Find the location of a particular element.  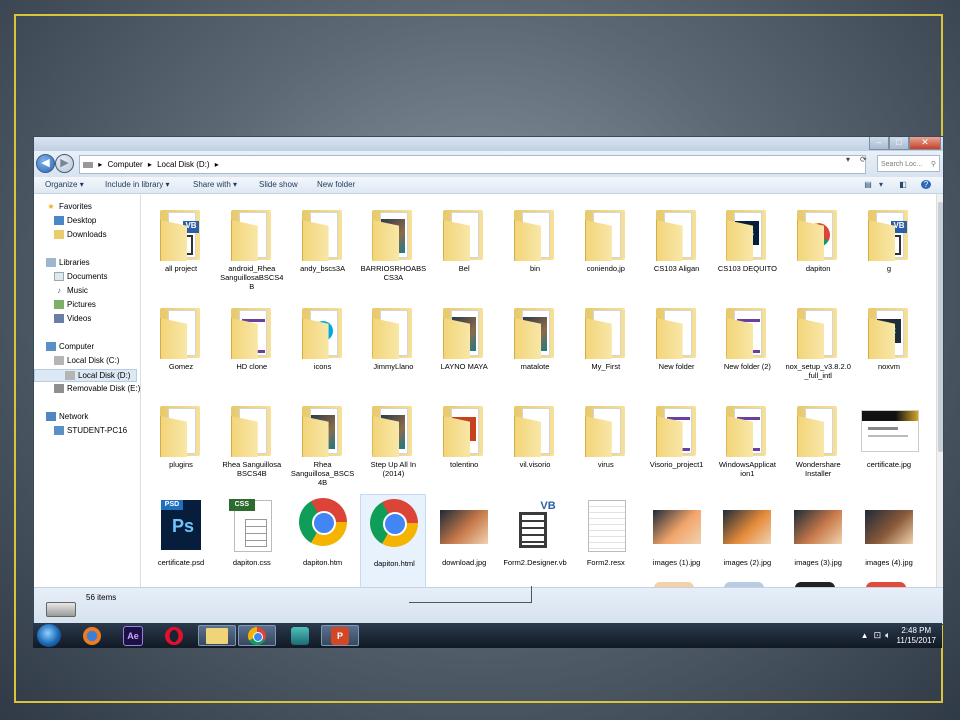

nav-desktop: Desktop is located at coordinates (75, 220).